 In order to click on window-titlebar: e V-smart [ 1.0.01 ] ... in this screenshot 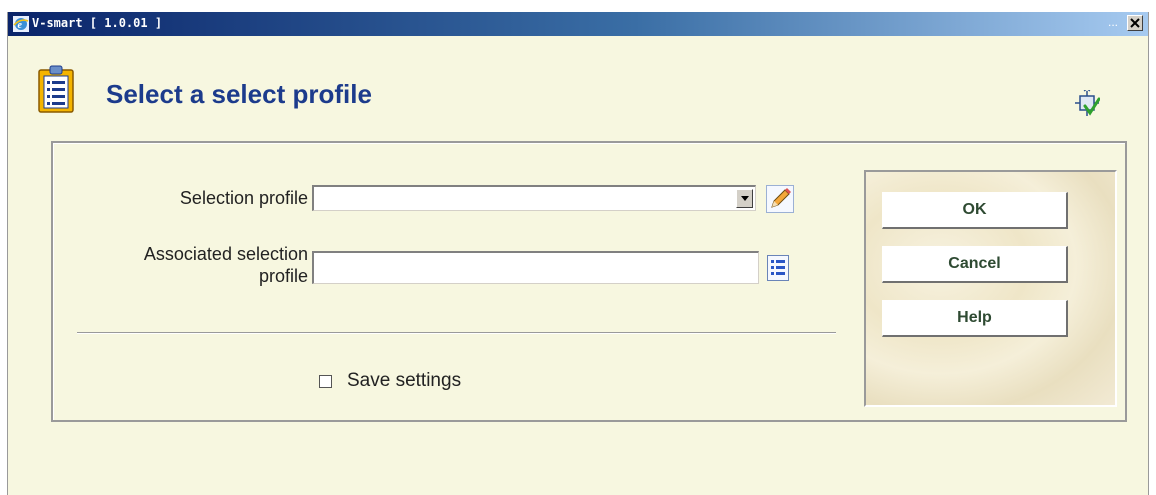, I will do `click(578, 24)`.